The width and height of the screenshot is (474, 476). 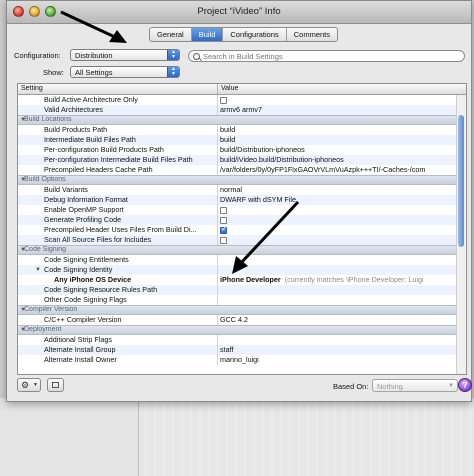 I want to click on popup-arrows-icon: ▲ ▼, so click(x=173, y=72).